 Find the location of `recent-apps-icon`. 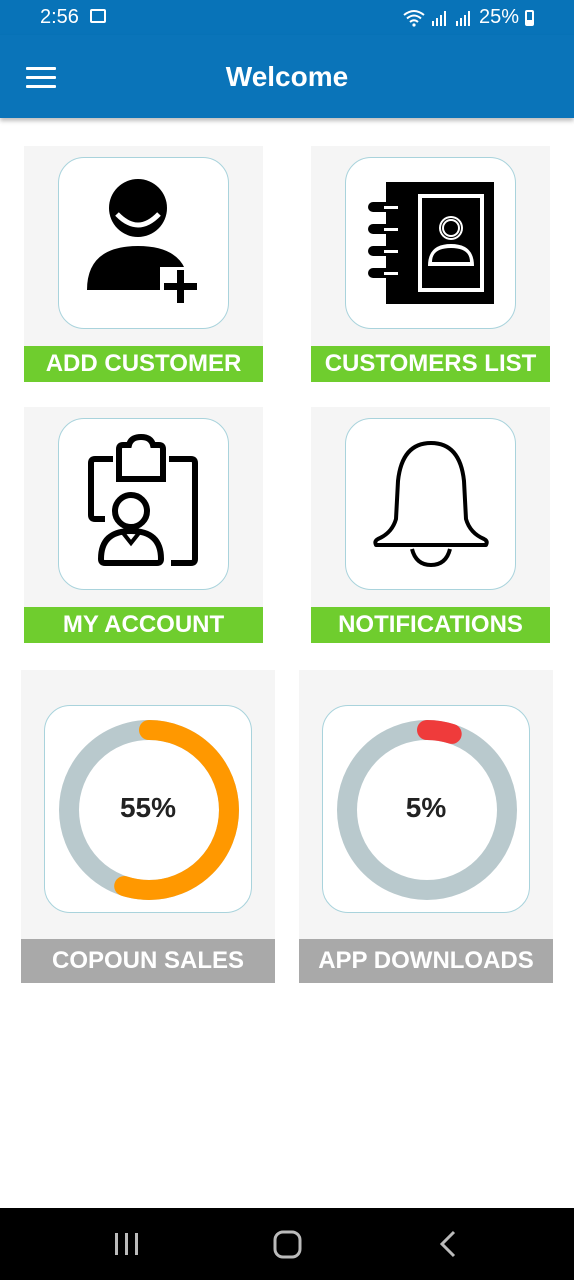

recent-apps-icon is located at coordinates (126, 1244).